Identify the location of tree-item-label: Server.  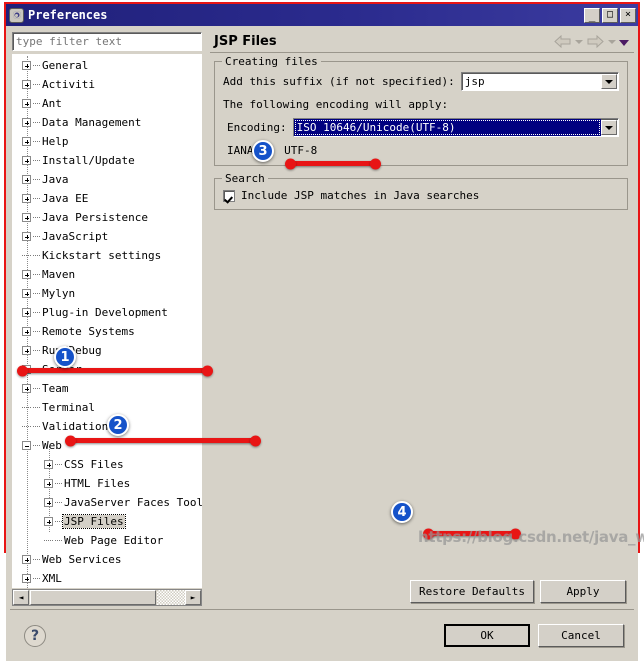
(62, 369).